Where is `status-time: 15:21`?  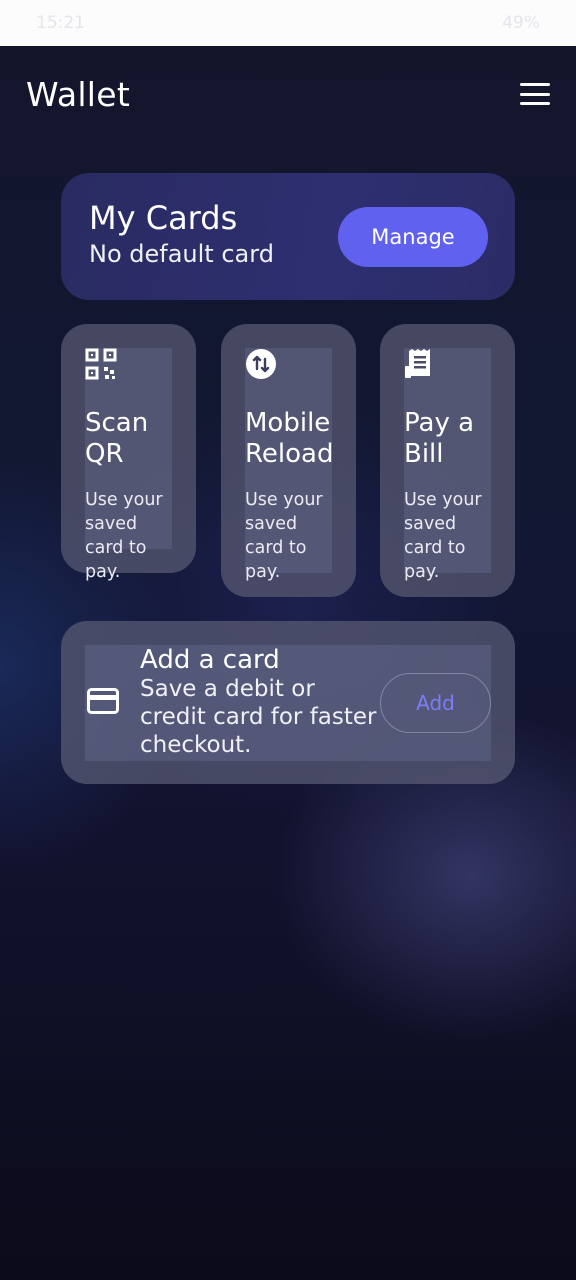
status-time: 15:21 is located at coordinates (60, 23).